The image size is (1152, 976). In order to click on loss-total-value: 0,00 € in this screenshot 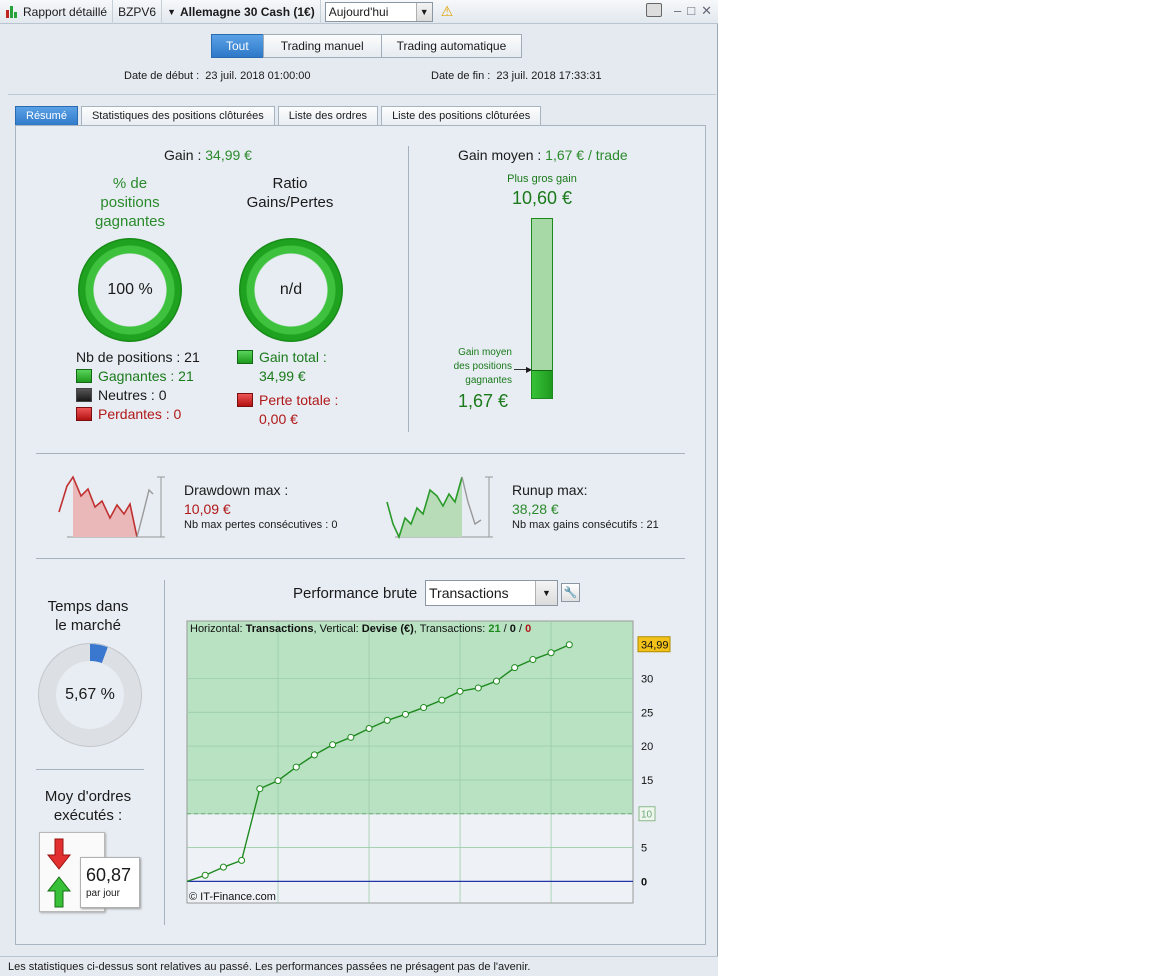, I will do `click(278, 419)`.